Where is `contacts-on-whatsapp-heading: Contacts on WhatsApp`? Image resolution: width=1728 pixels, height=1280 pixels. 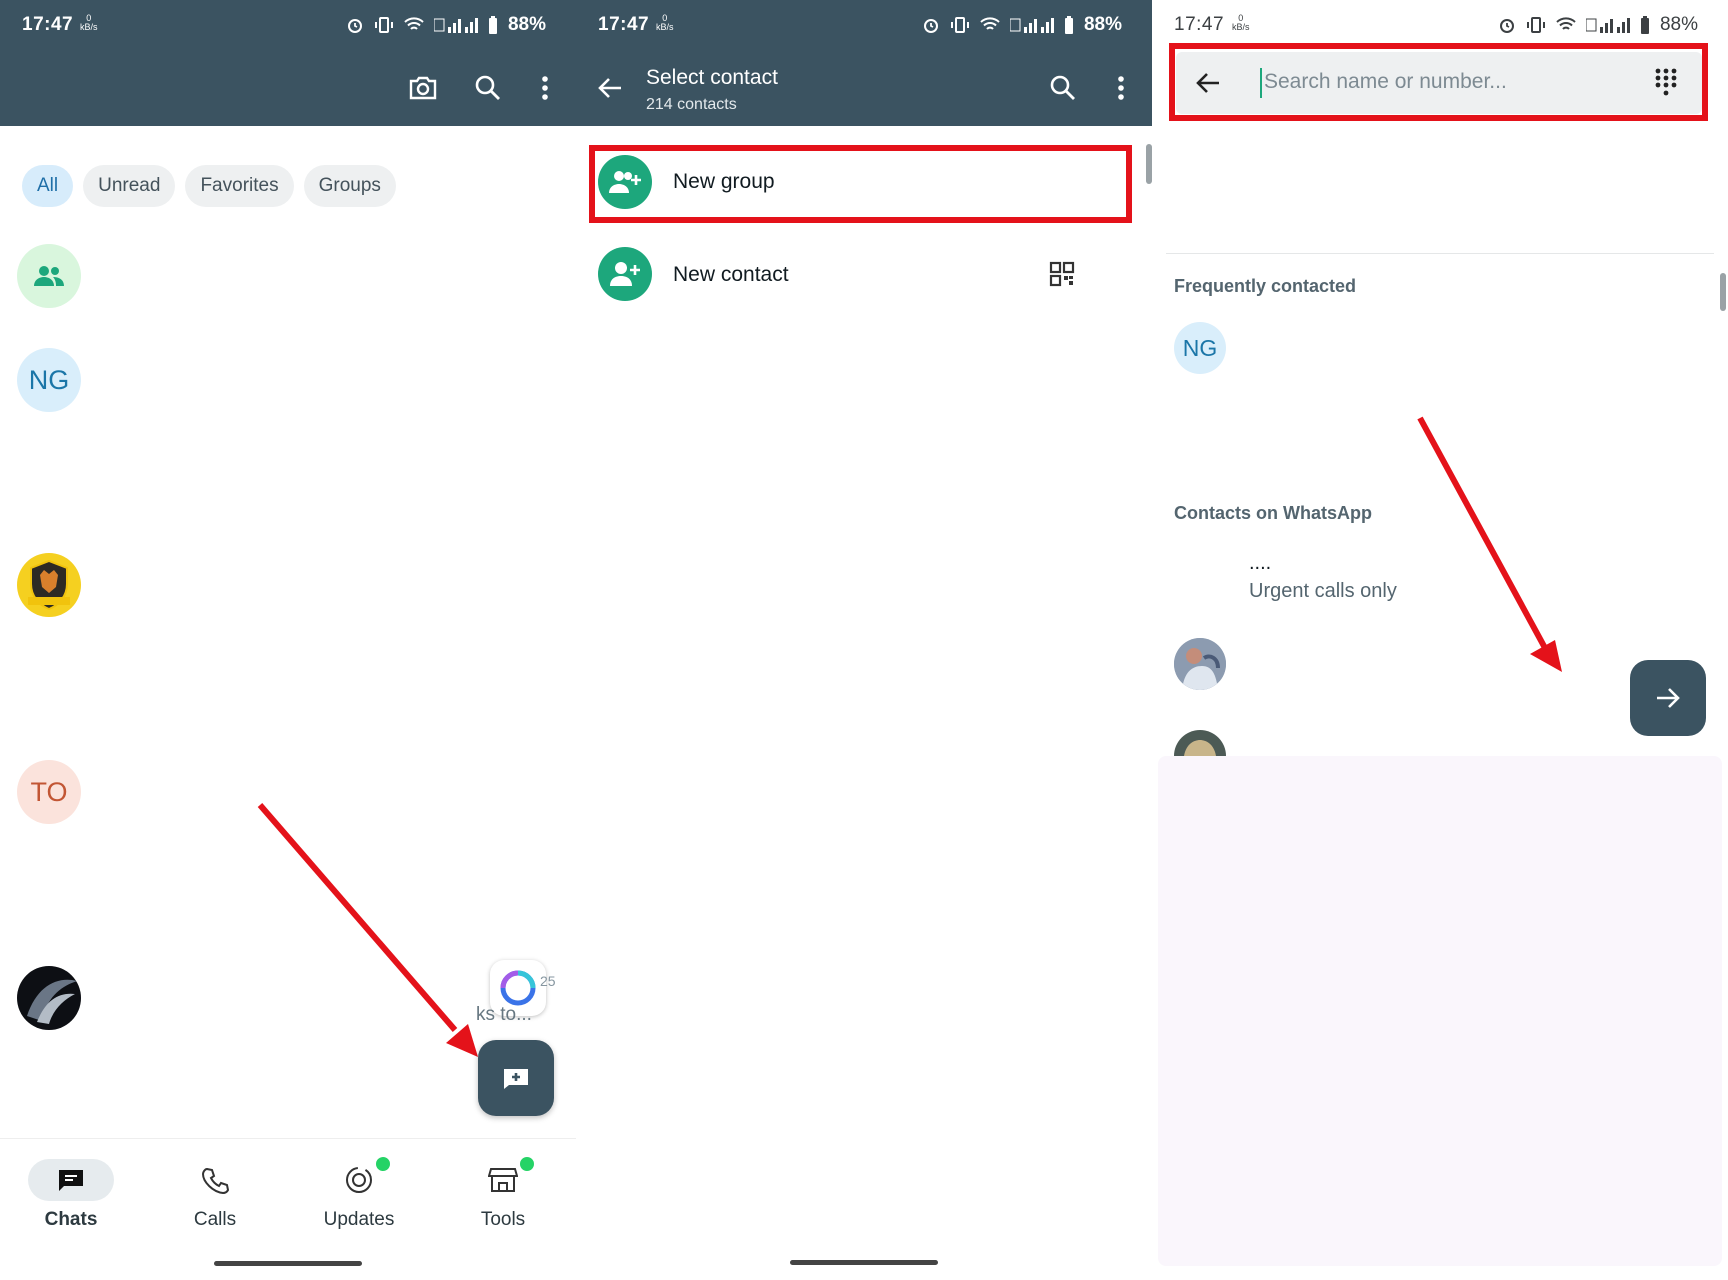
contacts-on-whatsapp-heading: Contacts on WhatsApp is located at coordinates (1273, 513).